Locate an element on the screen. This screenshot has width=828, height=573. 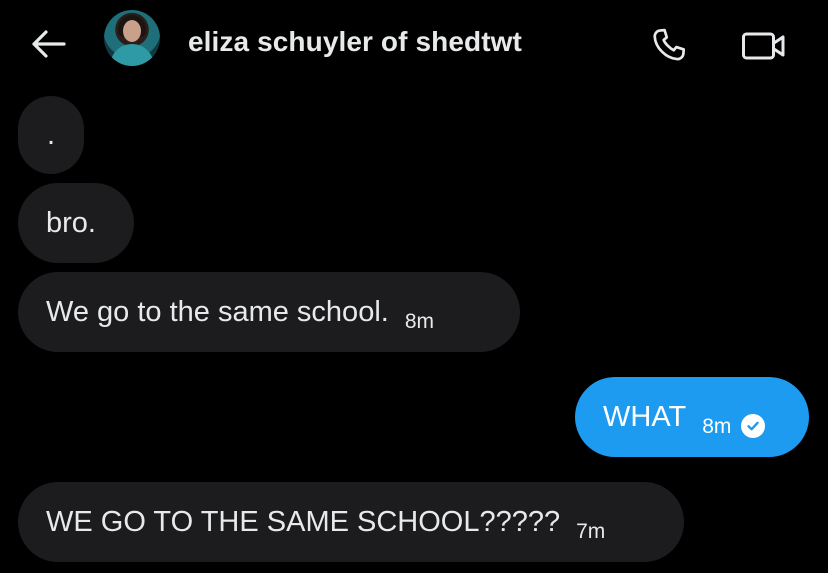
message-bubble: We go to the same school. 8m is located at coordinates (269, 312).